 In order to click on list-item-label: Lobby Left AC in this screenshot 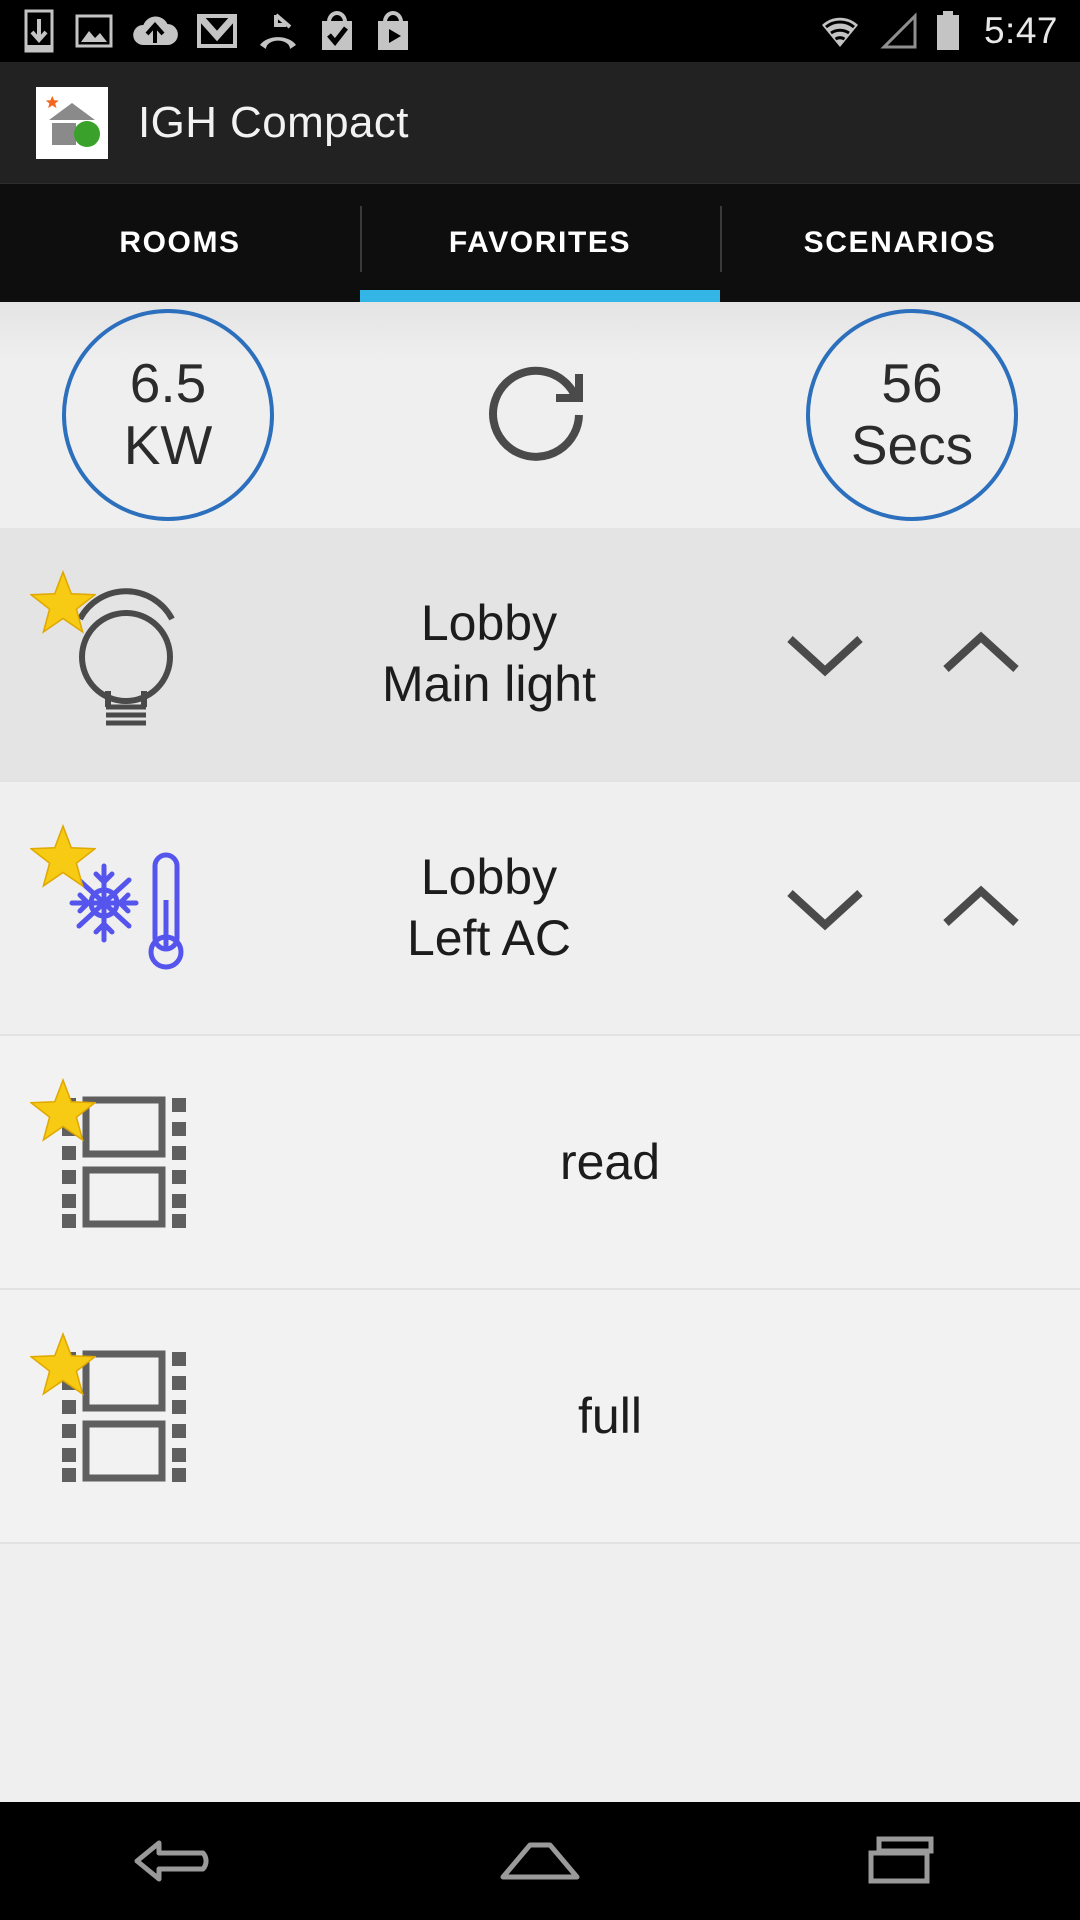, I will do `click(504, 908)`.